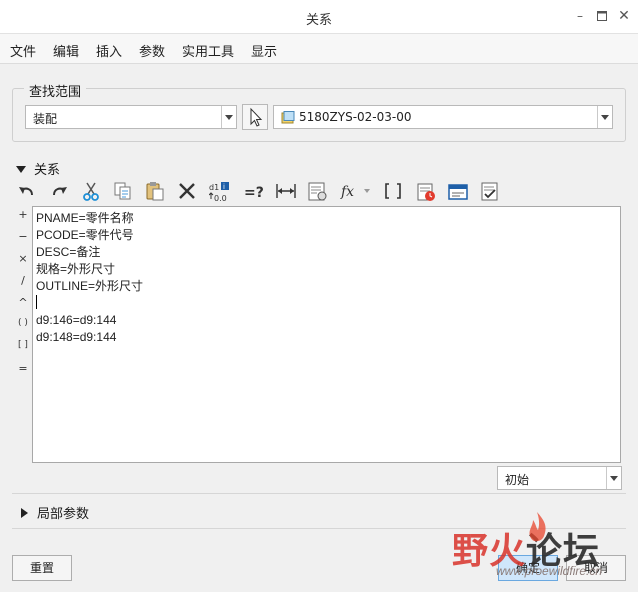 This screenshot has width=638, height=592. What do you see at coordinates (23, 214) in the screenshot?
I see `operator-plus: +` at bounding box center [23, 214].